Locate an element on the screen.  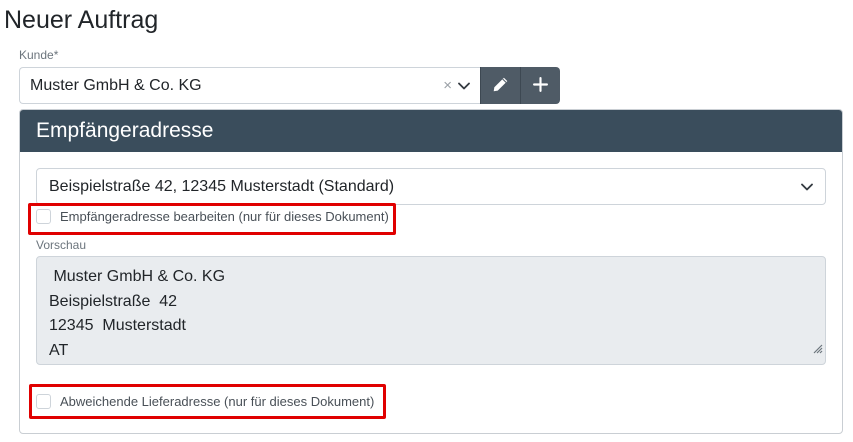
customer-select-value: Muster GmbH & Co. KG is located at coordinates (116, 85).